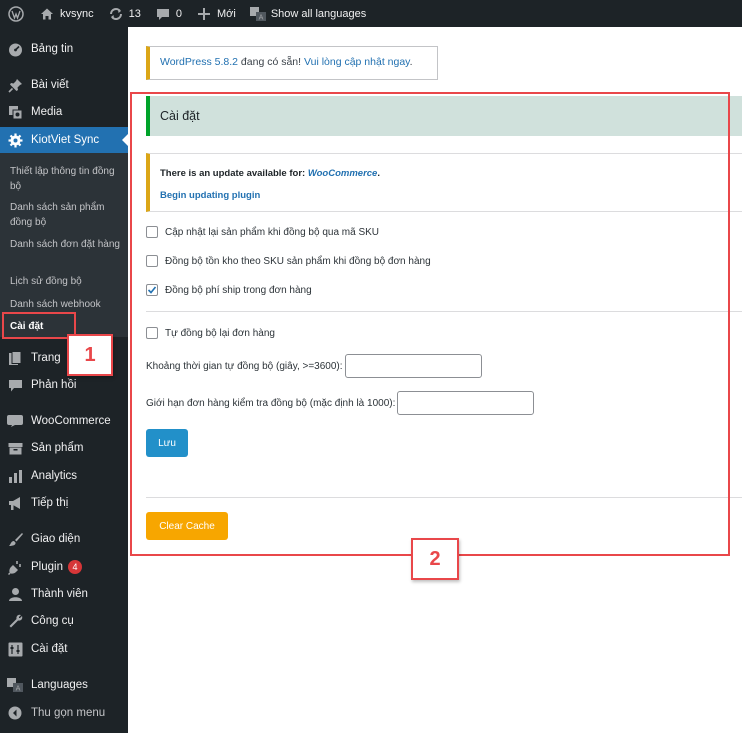 The height and width of the screenshot is (733, 742). What do you see at coordinates (411, 62) in the screenshot?
I see `notice-end: .` at bounding box center [411, 62].